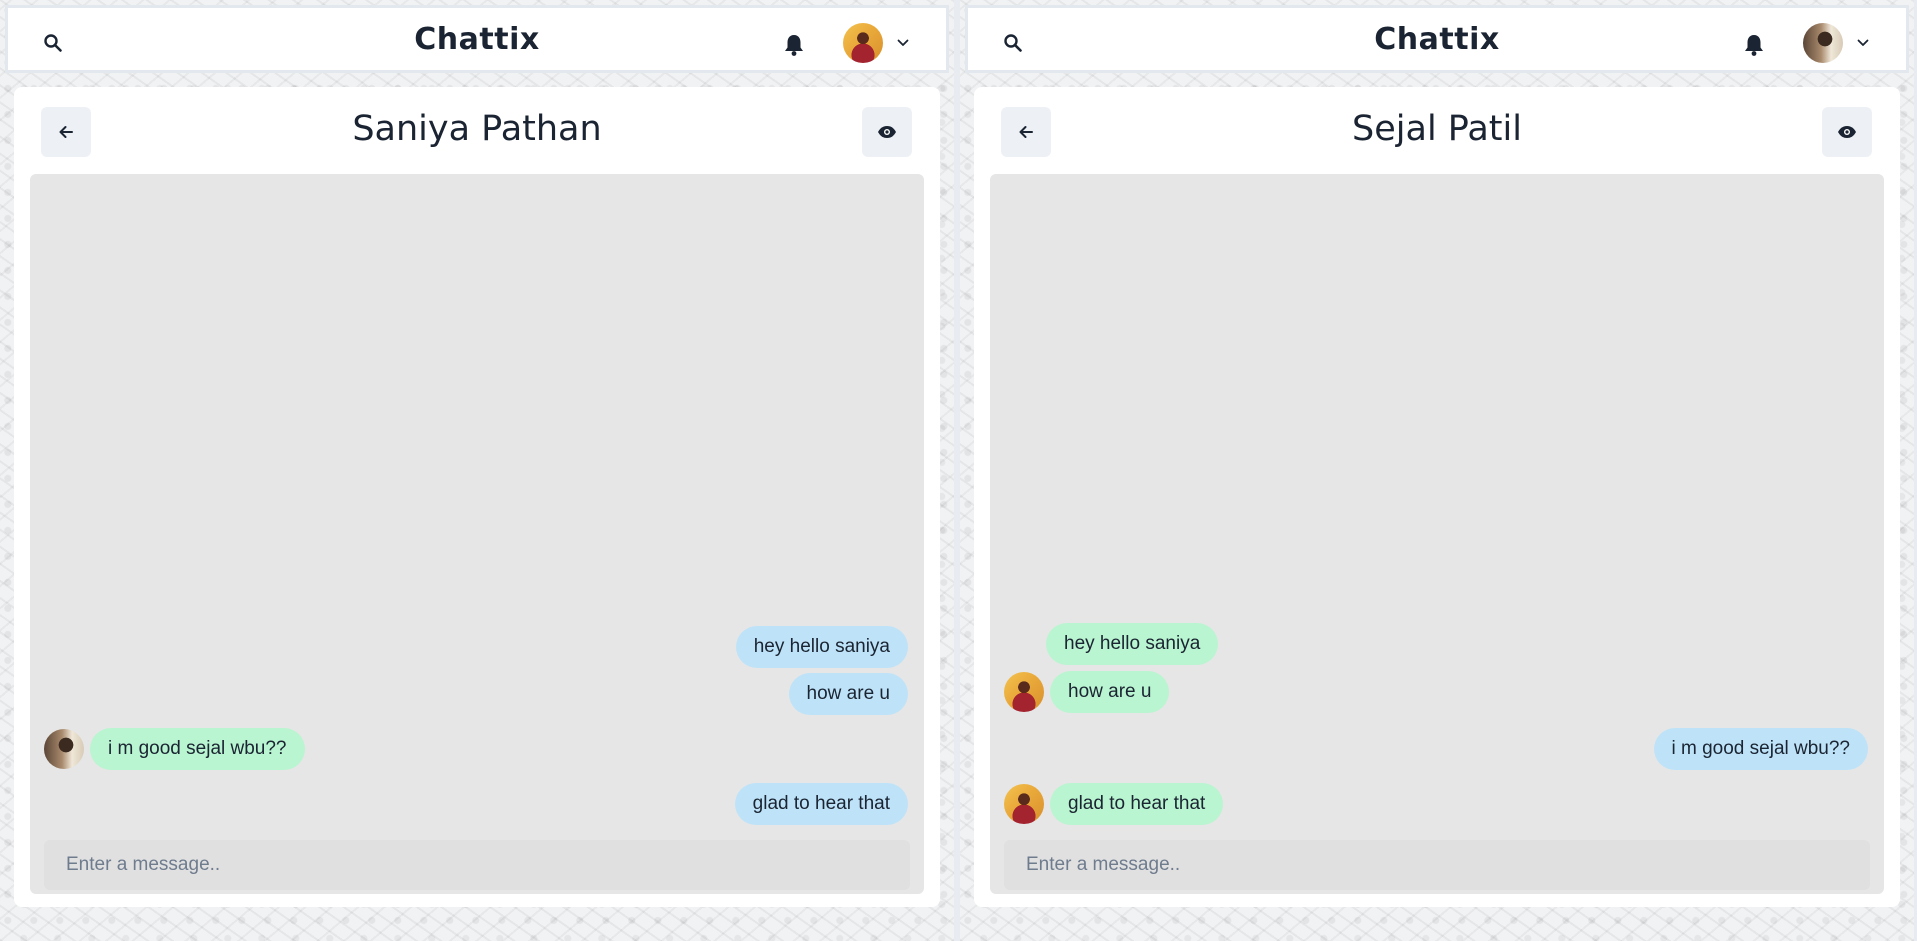 Image resolution: width=1917 pixels, height=941 pixels. I want to click on chat-header: Saniya Pathan, so click(477, 129).